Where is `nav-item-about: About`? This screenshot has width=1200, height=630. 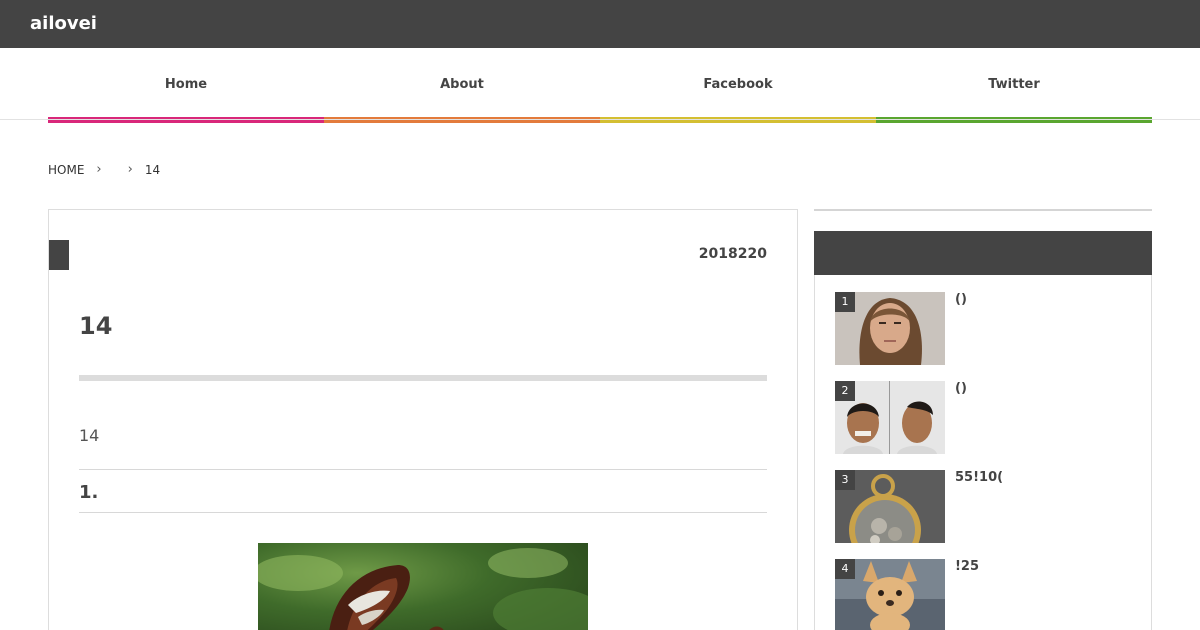 nav-item-about: About is located at coordinates (462, 85).